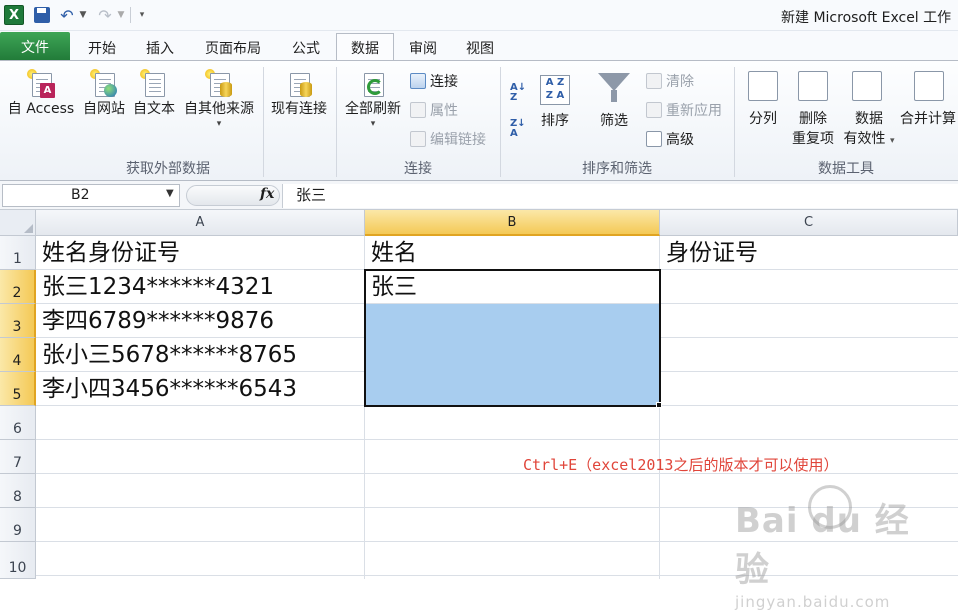  Describe the element at coordinates (809, 223) in the screenshot. I see `column-header-c: C` at that location.